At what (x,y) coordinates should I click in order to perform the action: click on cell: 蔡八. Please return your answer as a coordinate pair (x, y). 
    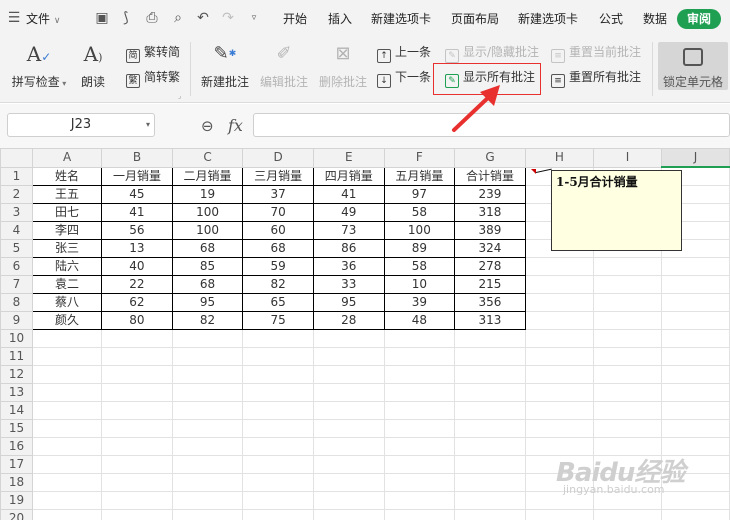
    Looking at the image, I should click on (67, 302).